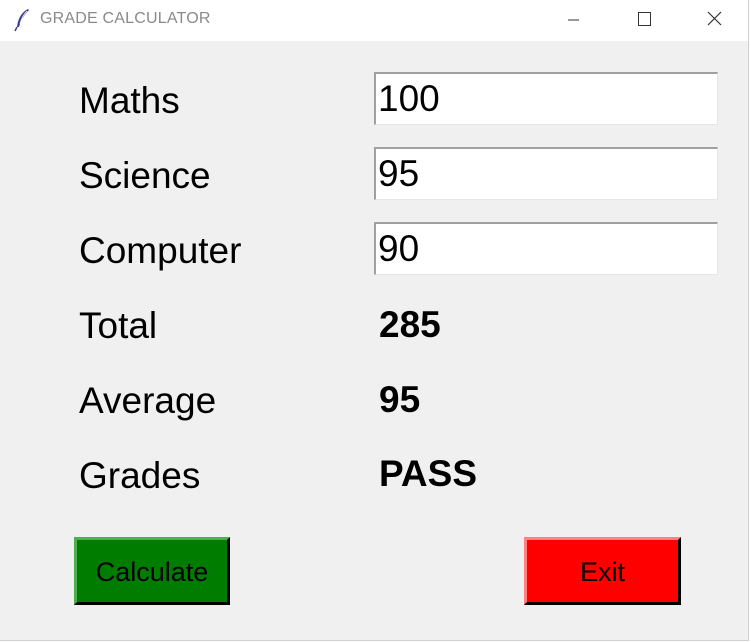  I want to click on exit-button: Exit, so click(602, 571).